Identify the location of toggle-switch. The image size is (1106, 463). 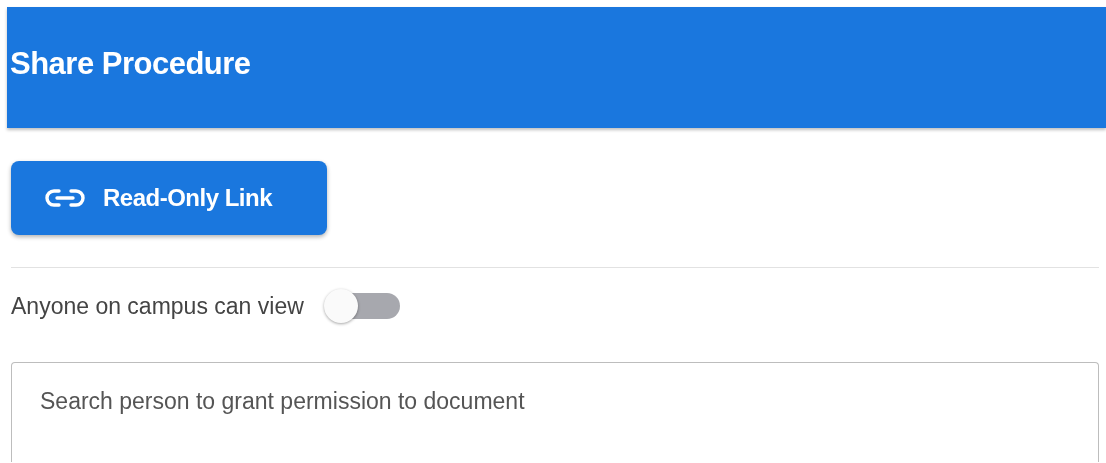
(361, 306).